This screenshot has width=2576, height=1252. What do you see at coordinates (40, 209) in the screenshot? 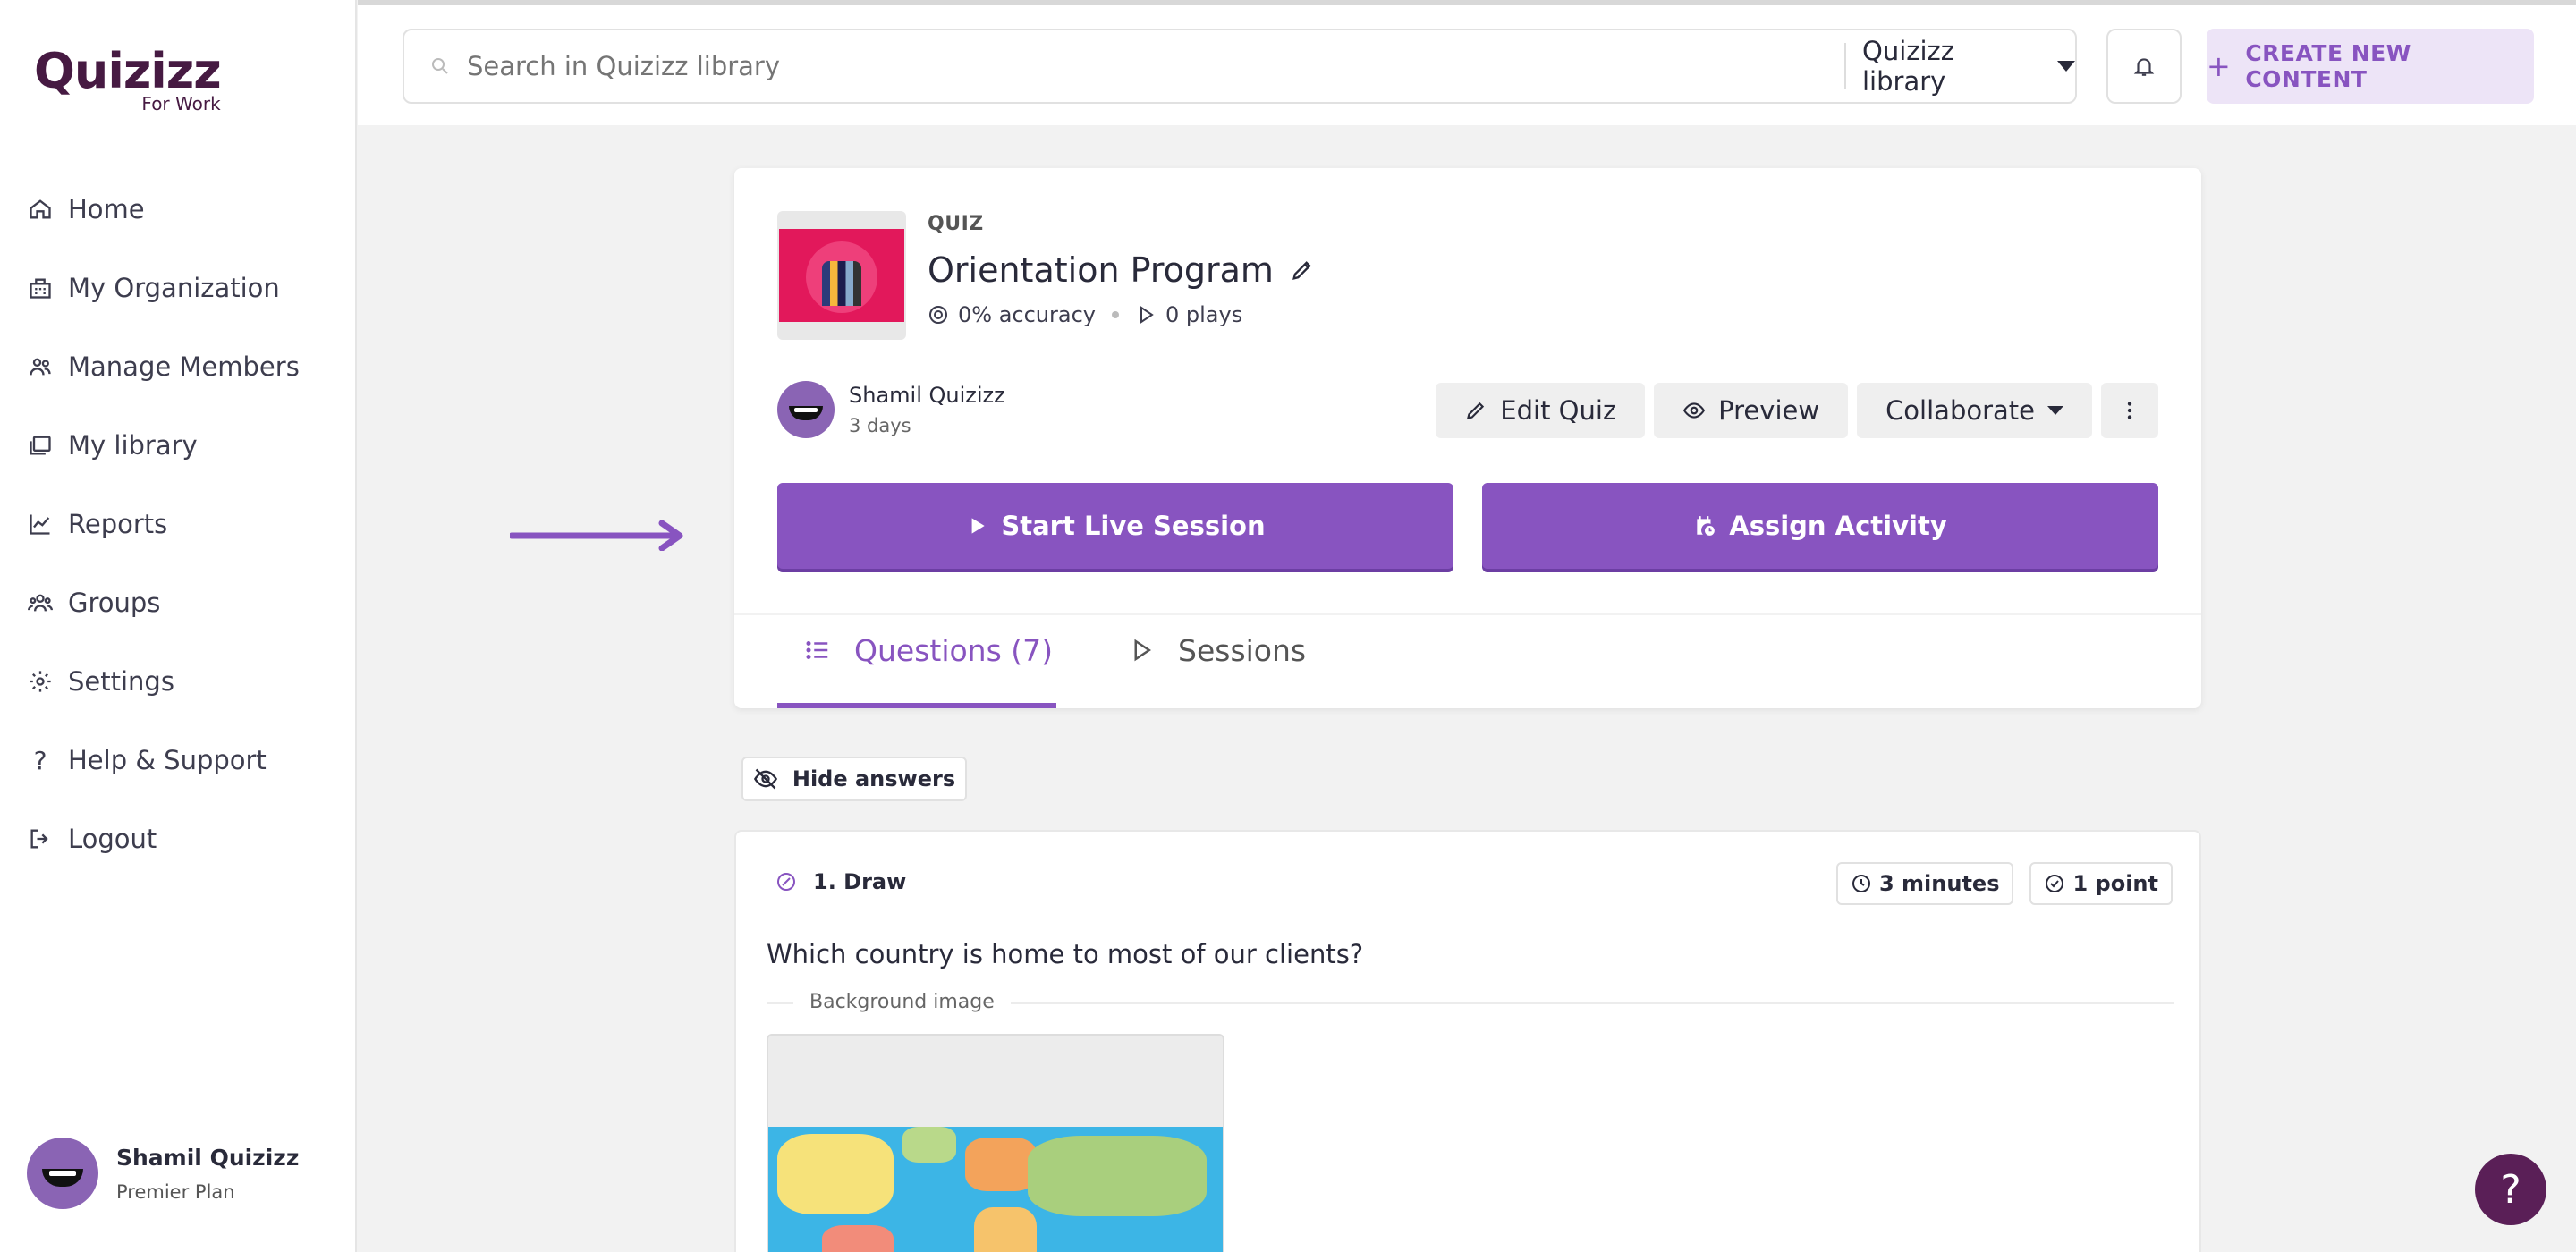
I see `home-icon` at bounding box center [40, 209].